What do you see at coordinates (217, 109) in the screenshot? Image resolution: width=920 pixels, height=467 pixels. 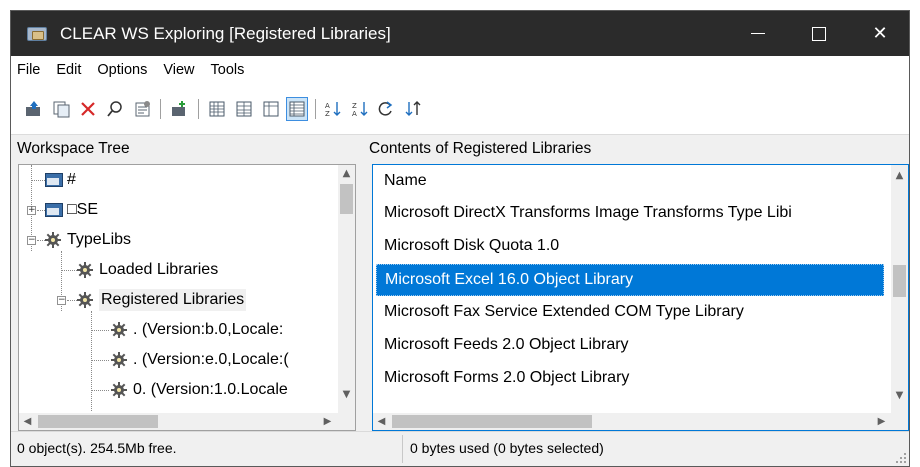 I see `large-icons-view-button` at bounding box center [217, 109].